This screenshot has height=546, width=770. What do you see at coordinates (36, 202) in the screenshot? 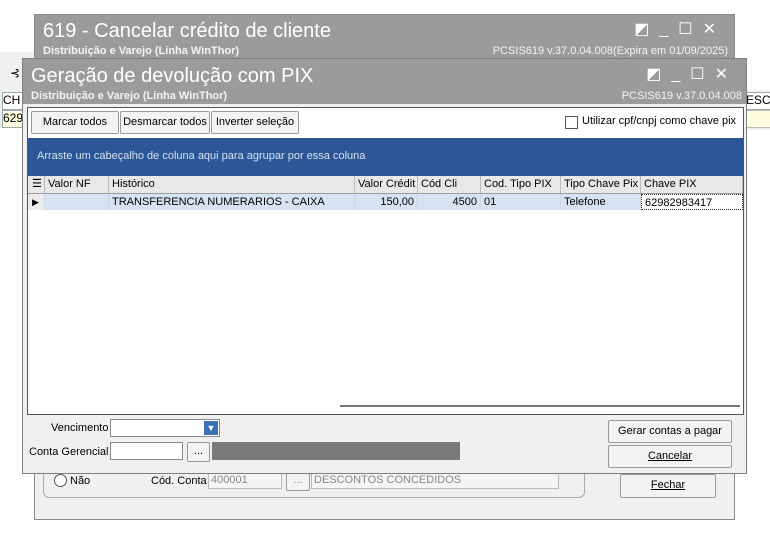
I see `row-indicator-icon: ▶` at bounding box center [36, 202].